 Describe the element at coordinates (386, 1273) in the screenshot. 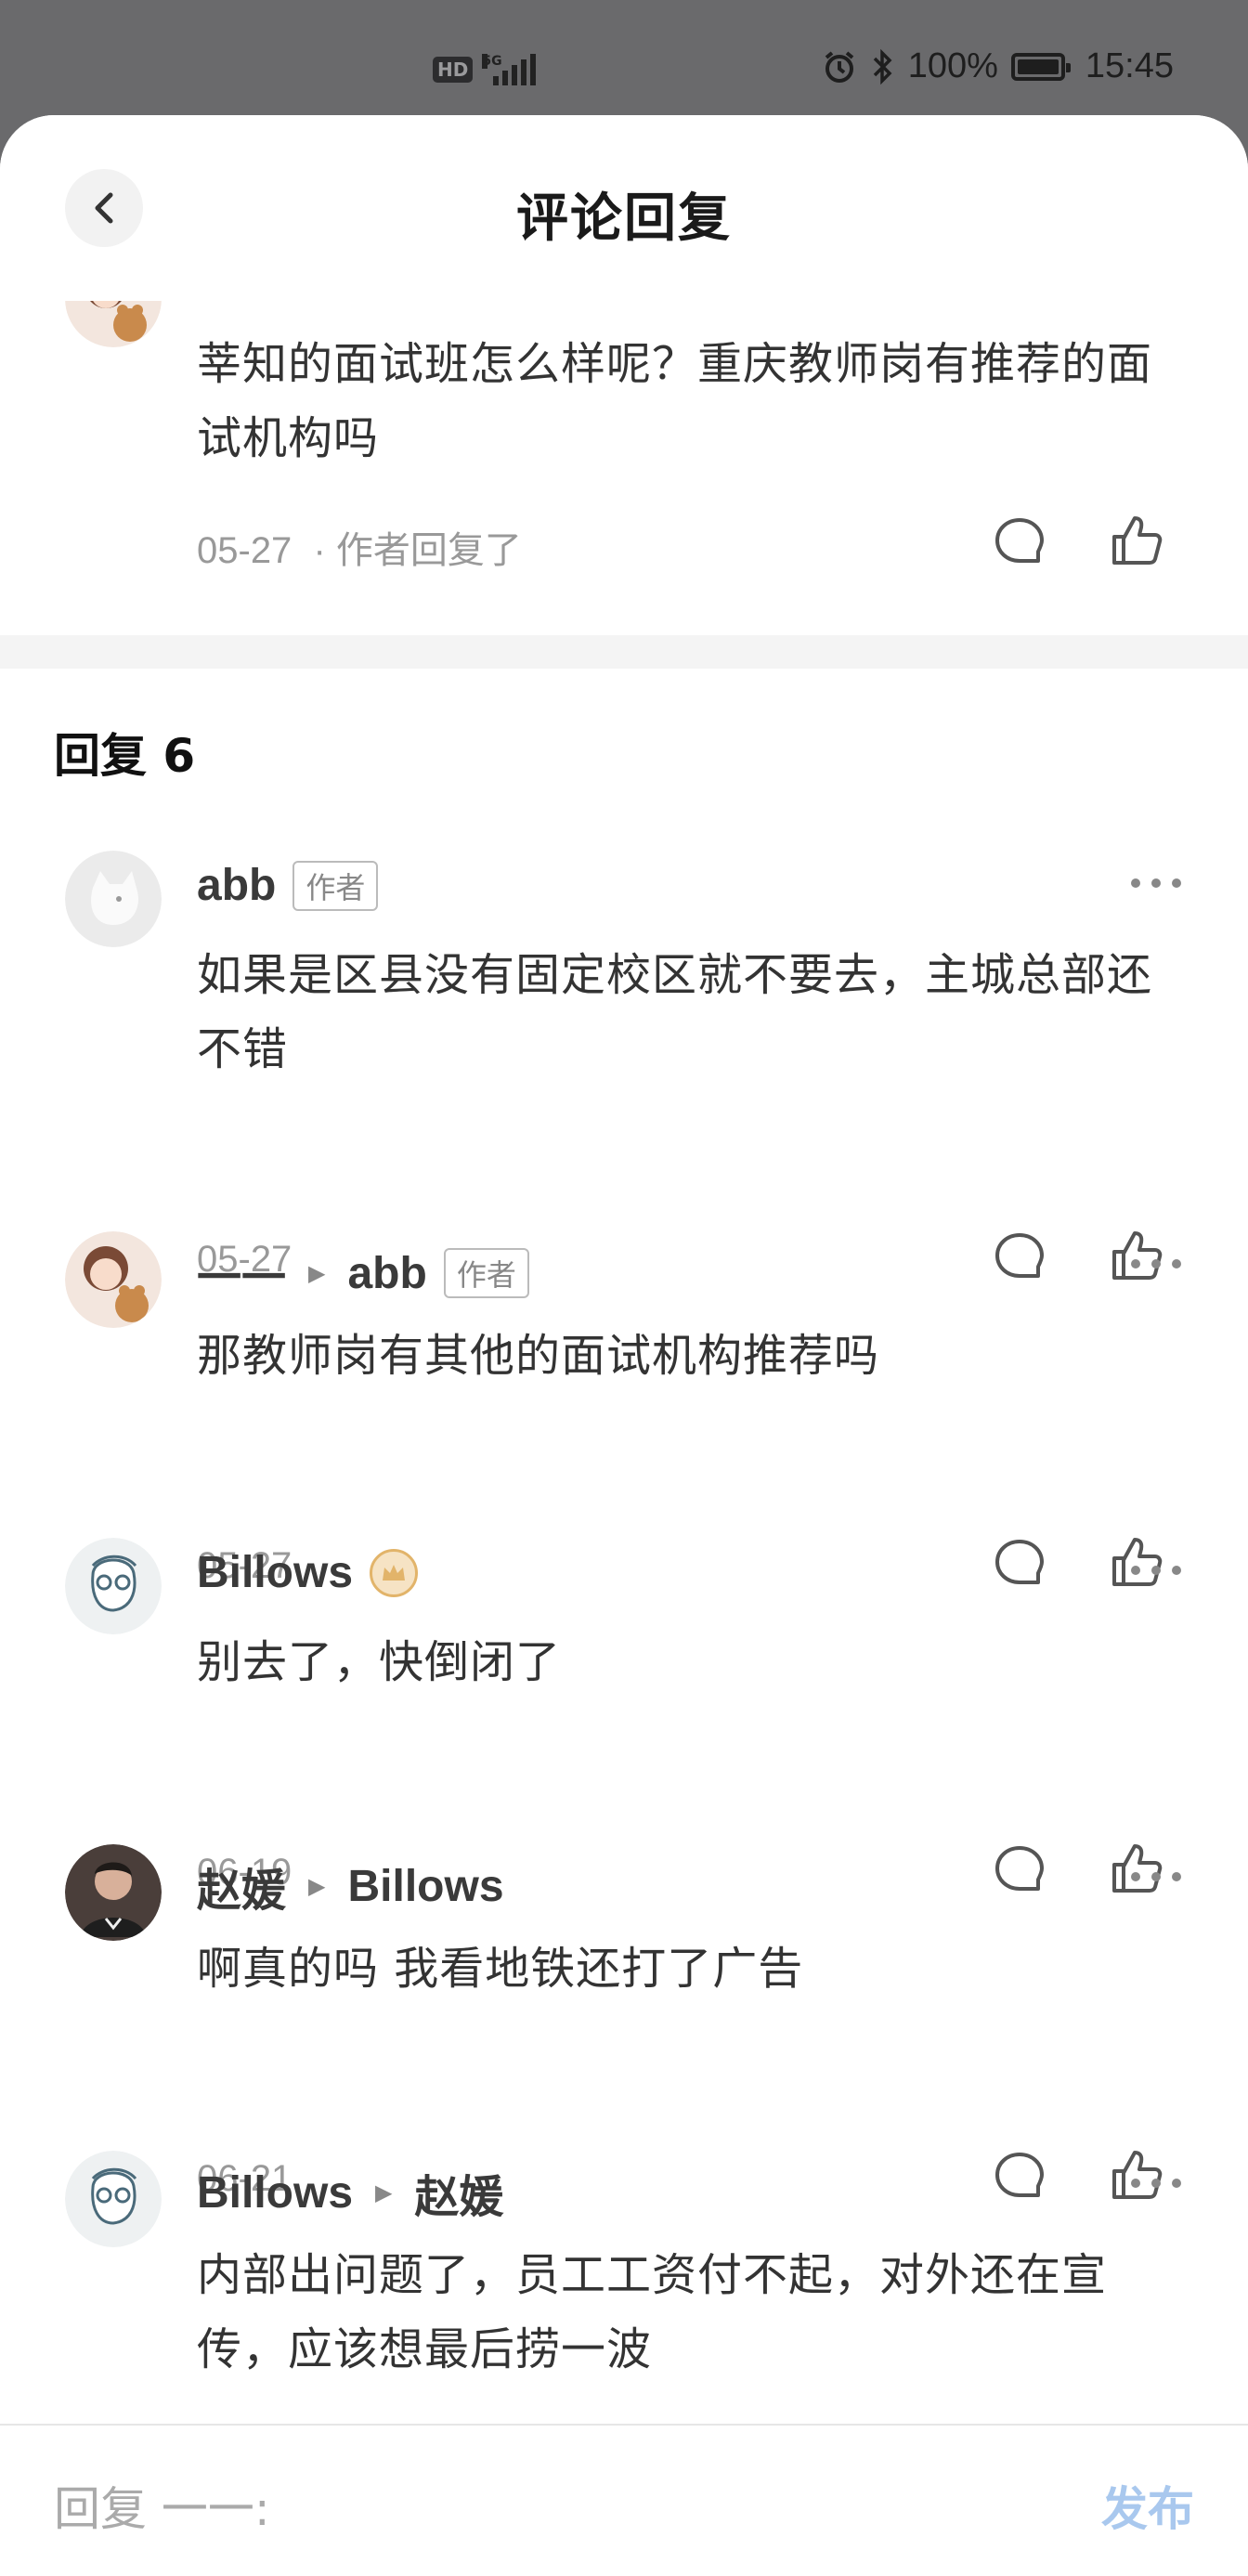

I see `reply-to-name: abb` at that location.